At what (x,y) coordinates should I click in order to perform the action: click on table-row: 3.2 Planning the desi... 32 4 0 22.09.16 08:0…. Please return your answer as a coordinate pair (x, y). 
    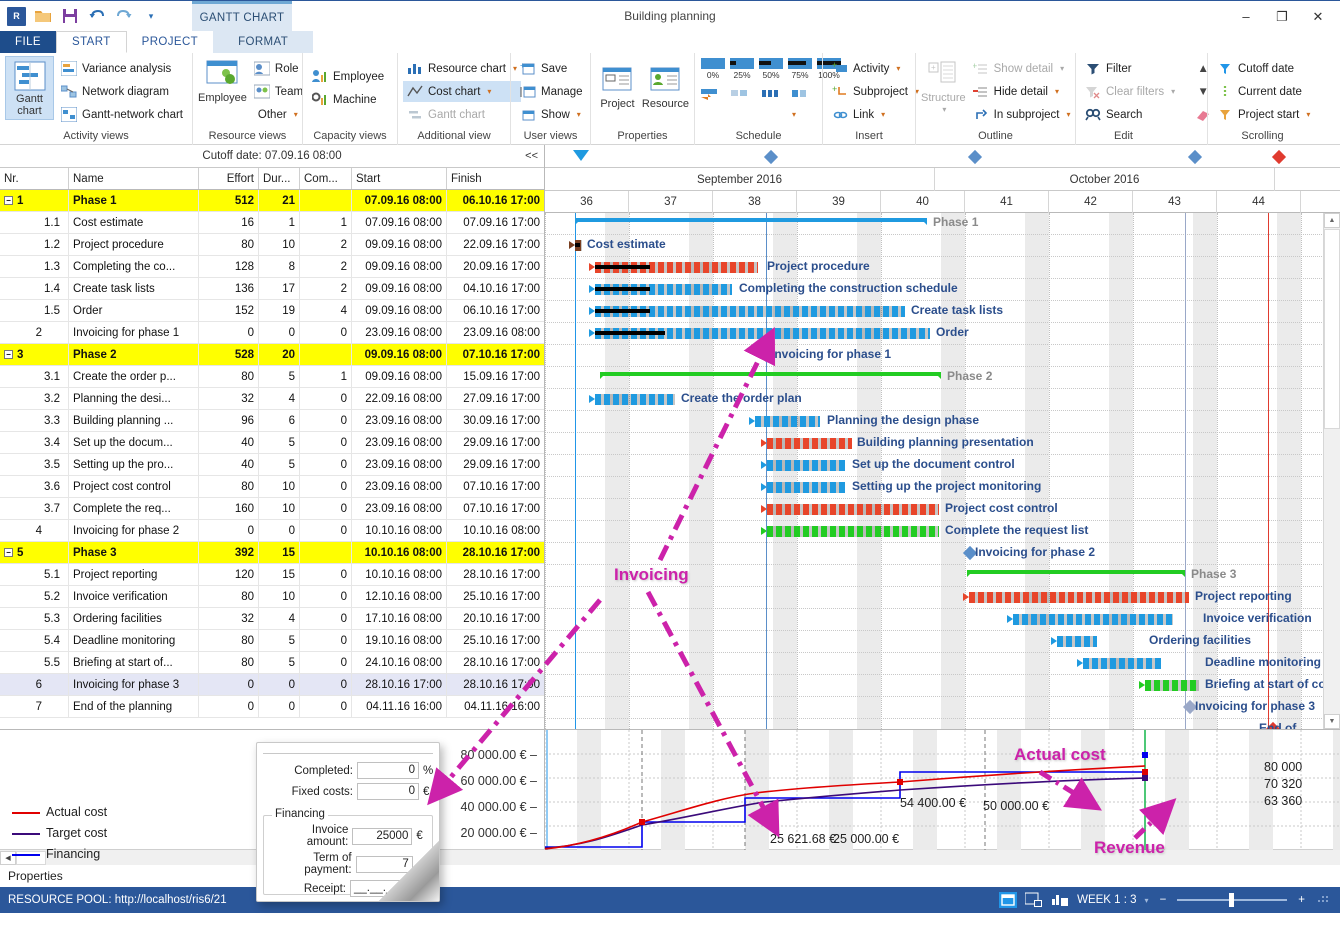
    Looking at the image, I should click on (272, 399).